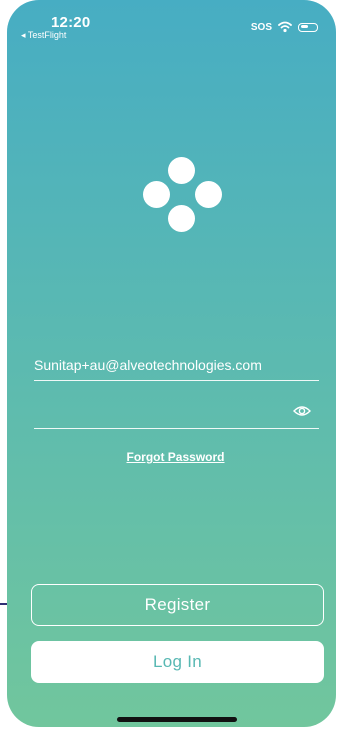  What do you see at coordinates (176, 414) in the screenshot?
I see `password-field` at bounding box center [176, 414].